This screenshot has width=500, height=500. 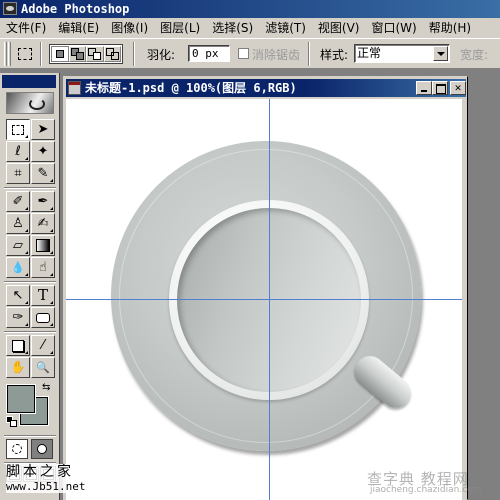 I want to click on gradient-tool, so click(x=43, y=245).